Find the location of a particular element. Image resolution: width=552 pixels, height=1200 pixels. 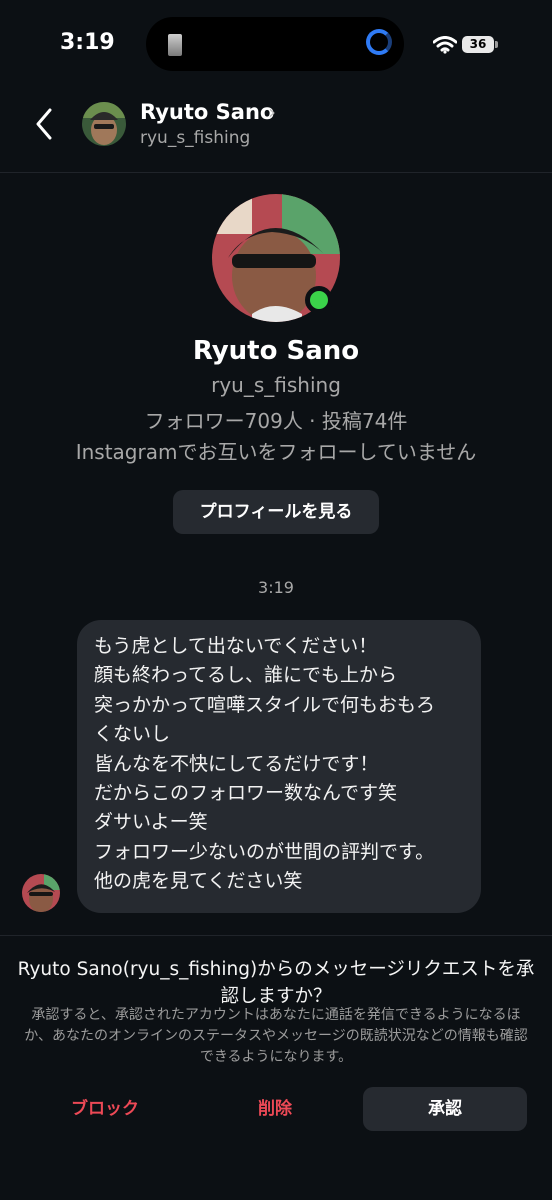

live-activity-icon is located at coordinates (175, 45).